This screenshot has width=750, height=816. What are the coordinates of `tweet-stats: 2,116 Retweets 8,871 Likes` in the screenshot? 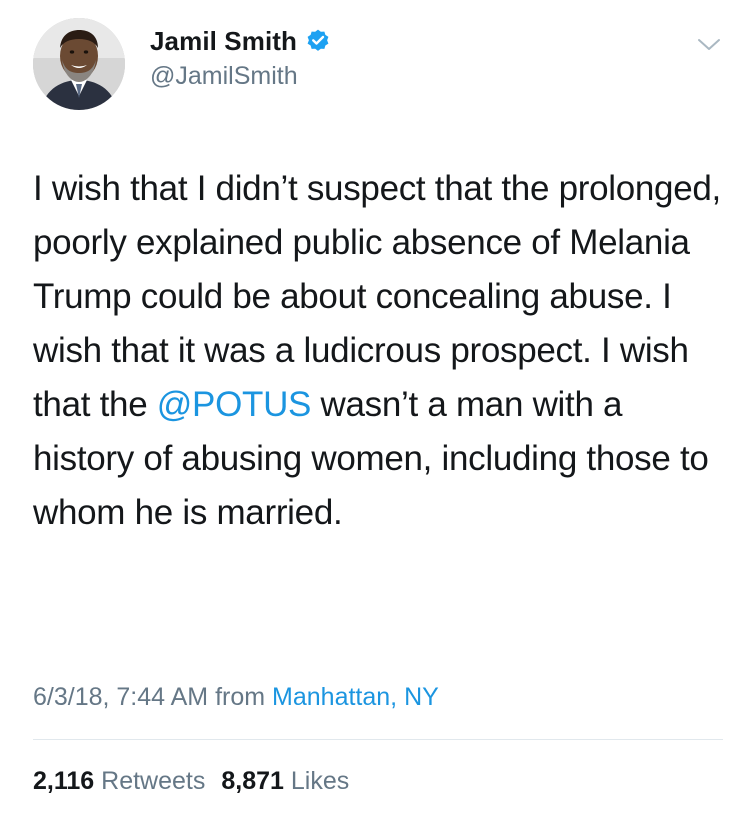 It's located at (191, 781).